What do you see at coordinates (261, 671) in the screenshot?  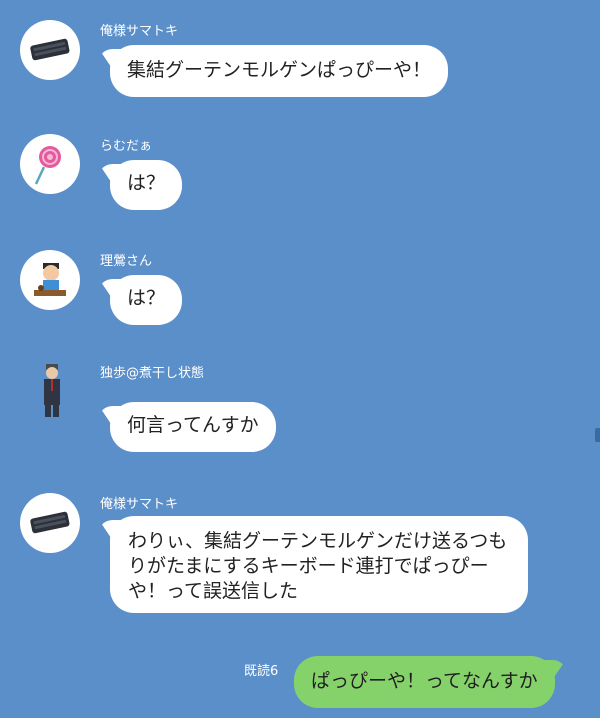 I see `read-receipt: 既読6` at bounding box center [261, 671].